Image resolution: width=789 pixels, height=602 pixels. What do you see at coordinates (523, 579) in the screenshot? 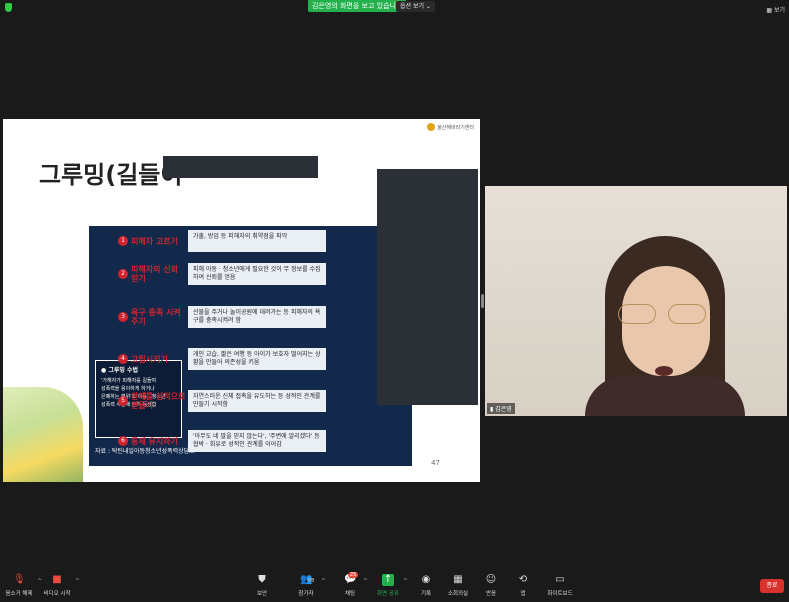
I see `apps-icon: ⟲` at bounding box center [523, 579].